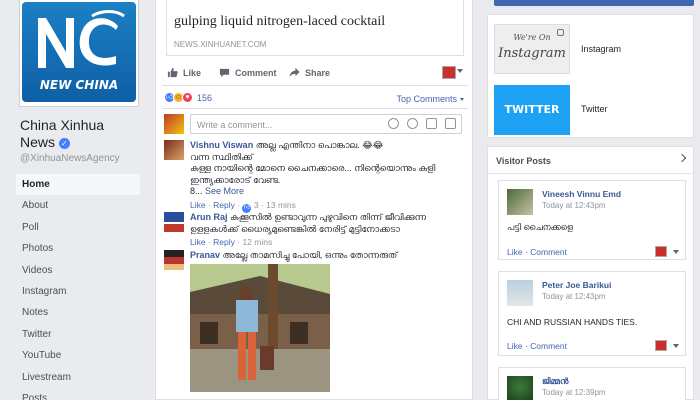 The width and height of the screenshot is (700, 400). Describe the element at coordinates (78, 394) in the screenshot. I see `nav-item-posts: Posts` at that location.